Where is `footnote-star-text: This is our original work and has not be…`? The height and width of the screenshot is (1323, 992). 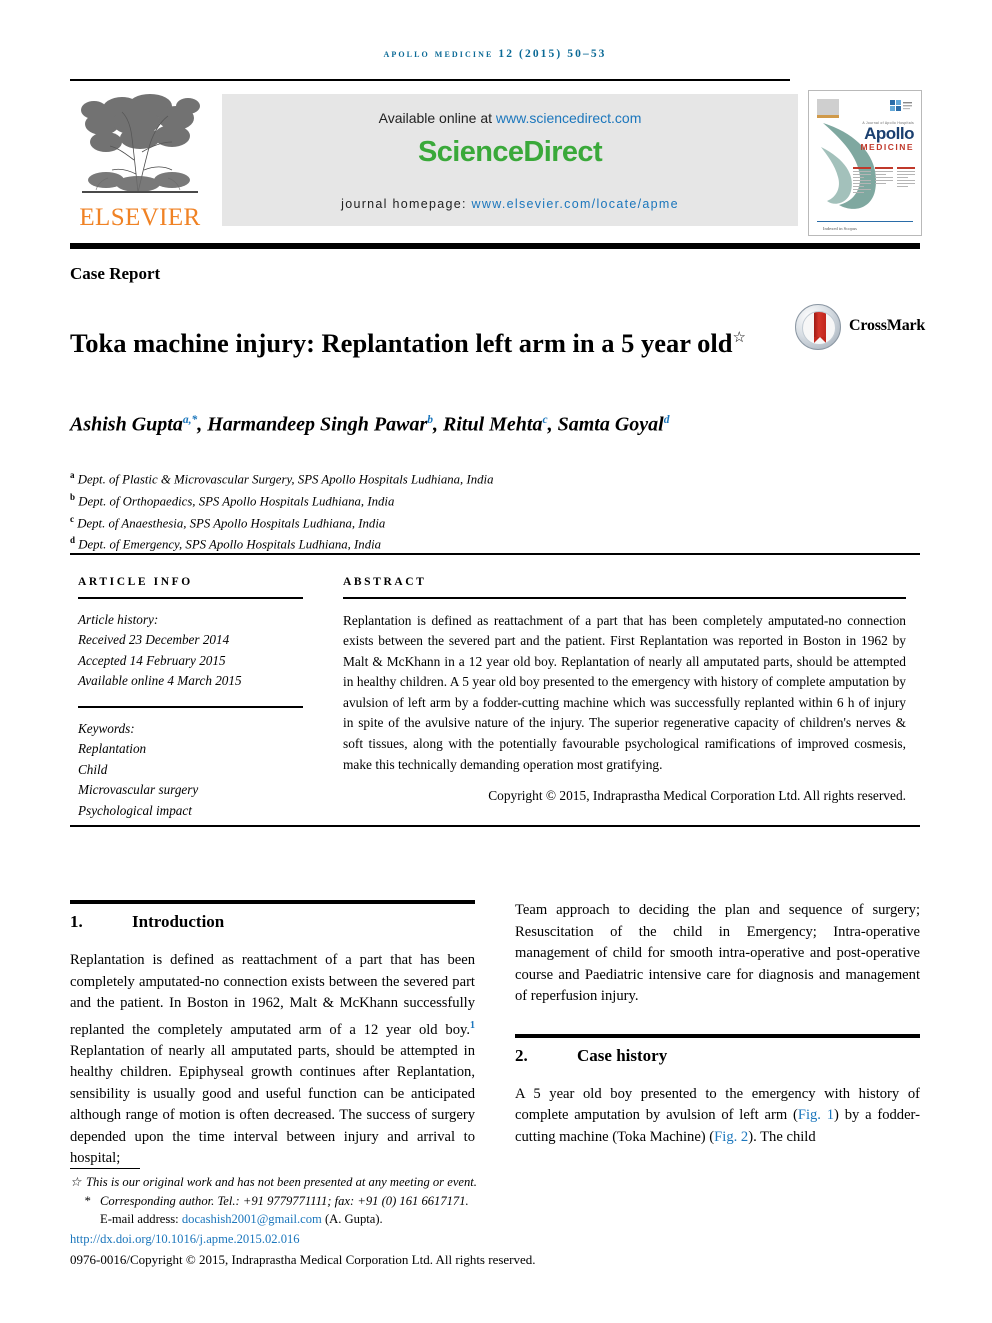 footnote-star-text: This is our original work and has not be… is located at coordinates (281, 1182).